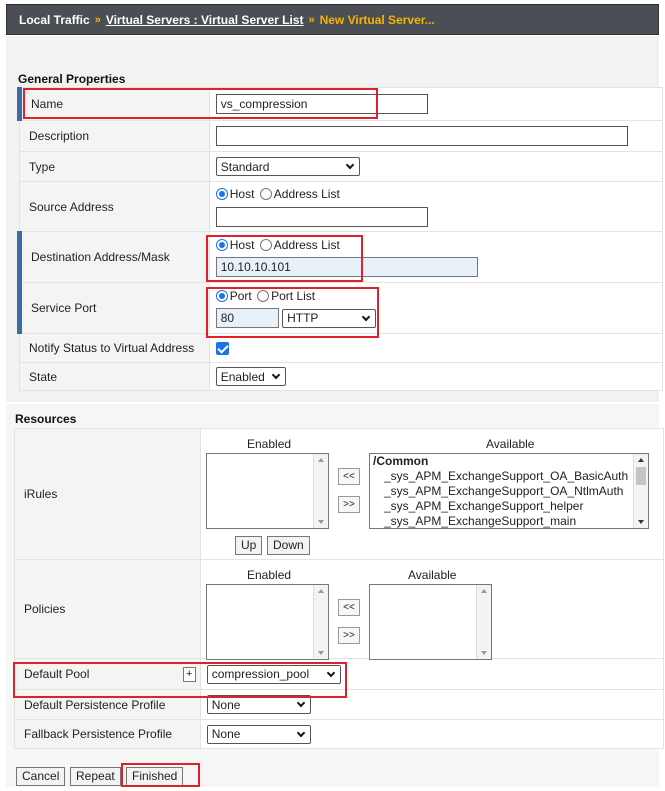 The height and width of the screenshot is (791, 665). Describe the element at coordinates (247, 318) in the screenshot. I see `service-port-input: 80` at that location.